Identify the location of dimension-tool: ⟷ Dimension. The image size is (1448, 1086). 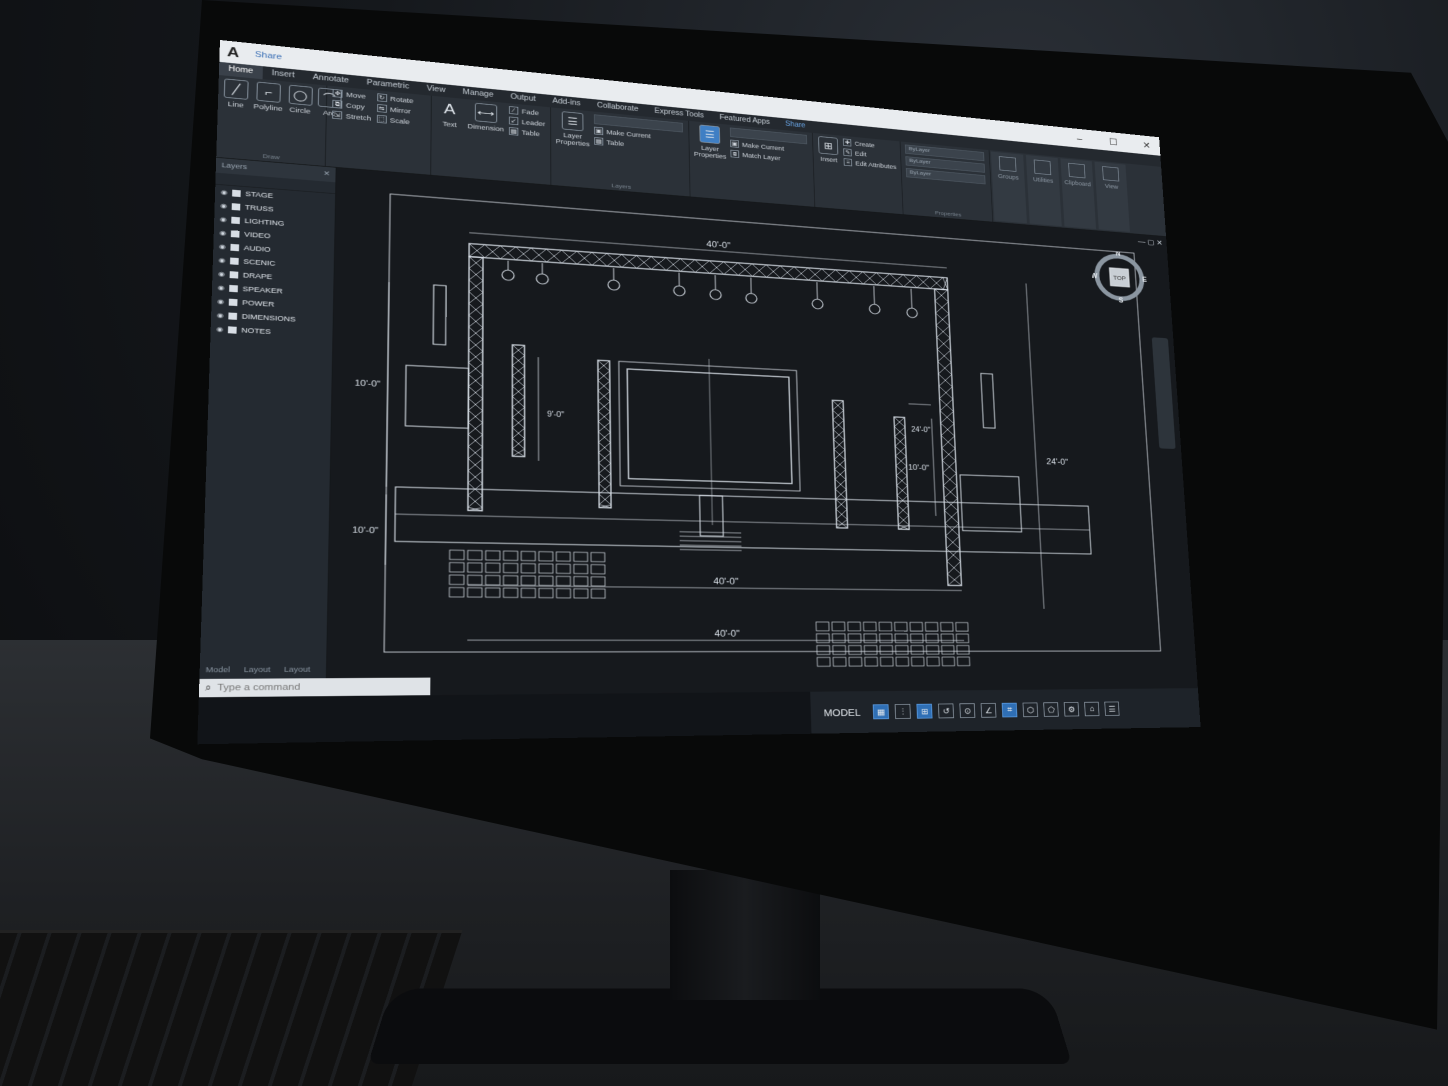
(485, 140).